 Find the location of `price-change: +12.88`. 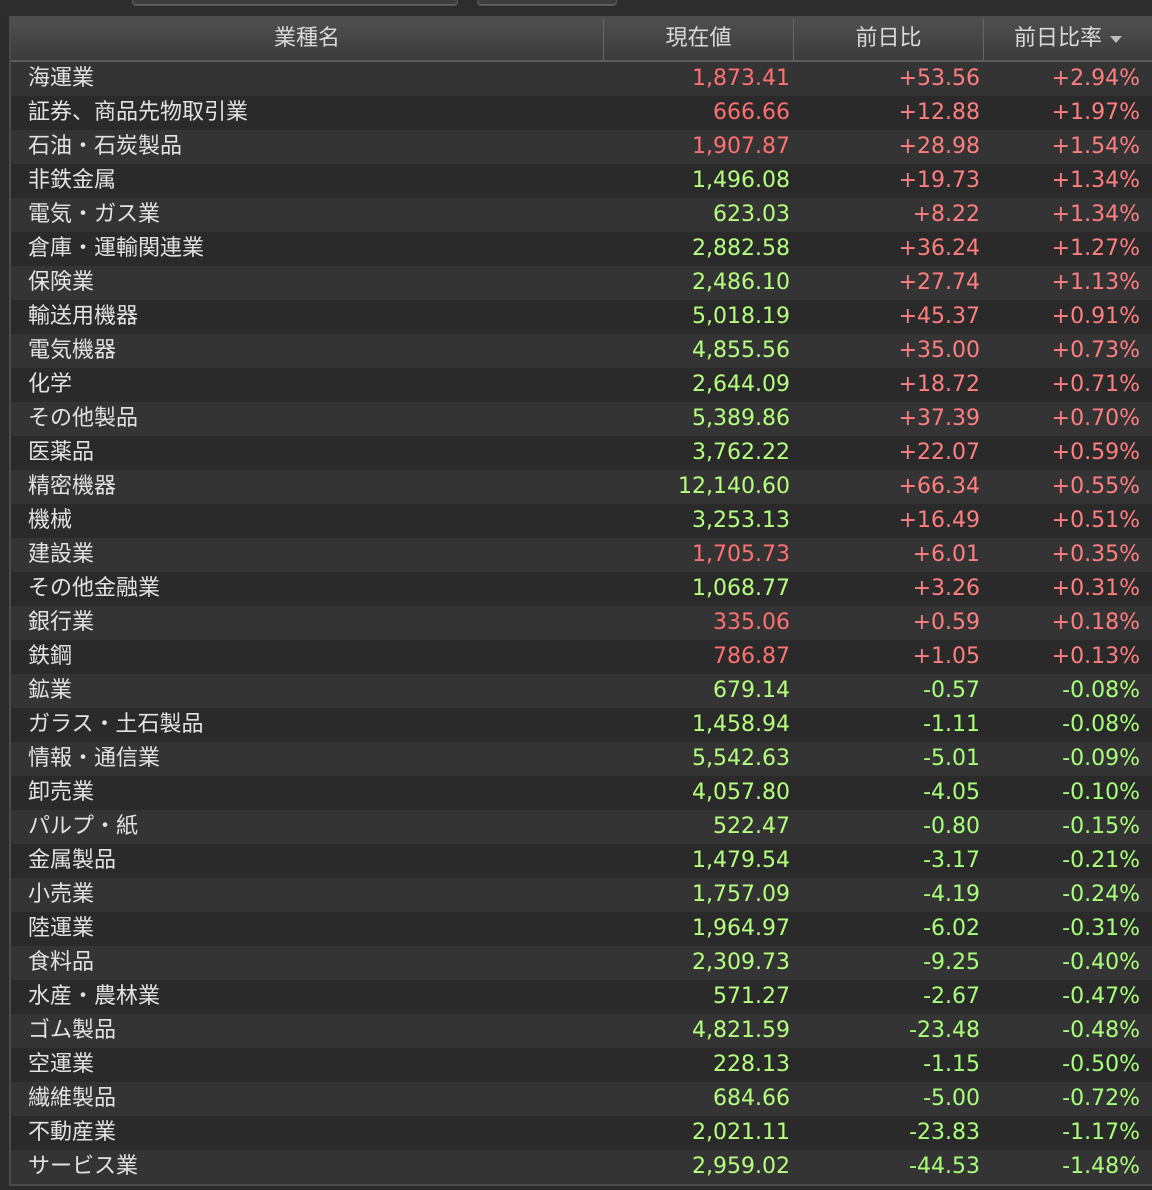

price-change: +12.88 is located at coordinates (939, 112).